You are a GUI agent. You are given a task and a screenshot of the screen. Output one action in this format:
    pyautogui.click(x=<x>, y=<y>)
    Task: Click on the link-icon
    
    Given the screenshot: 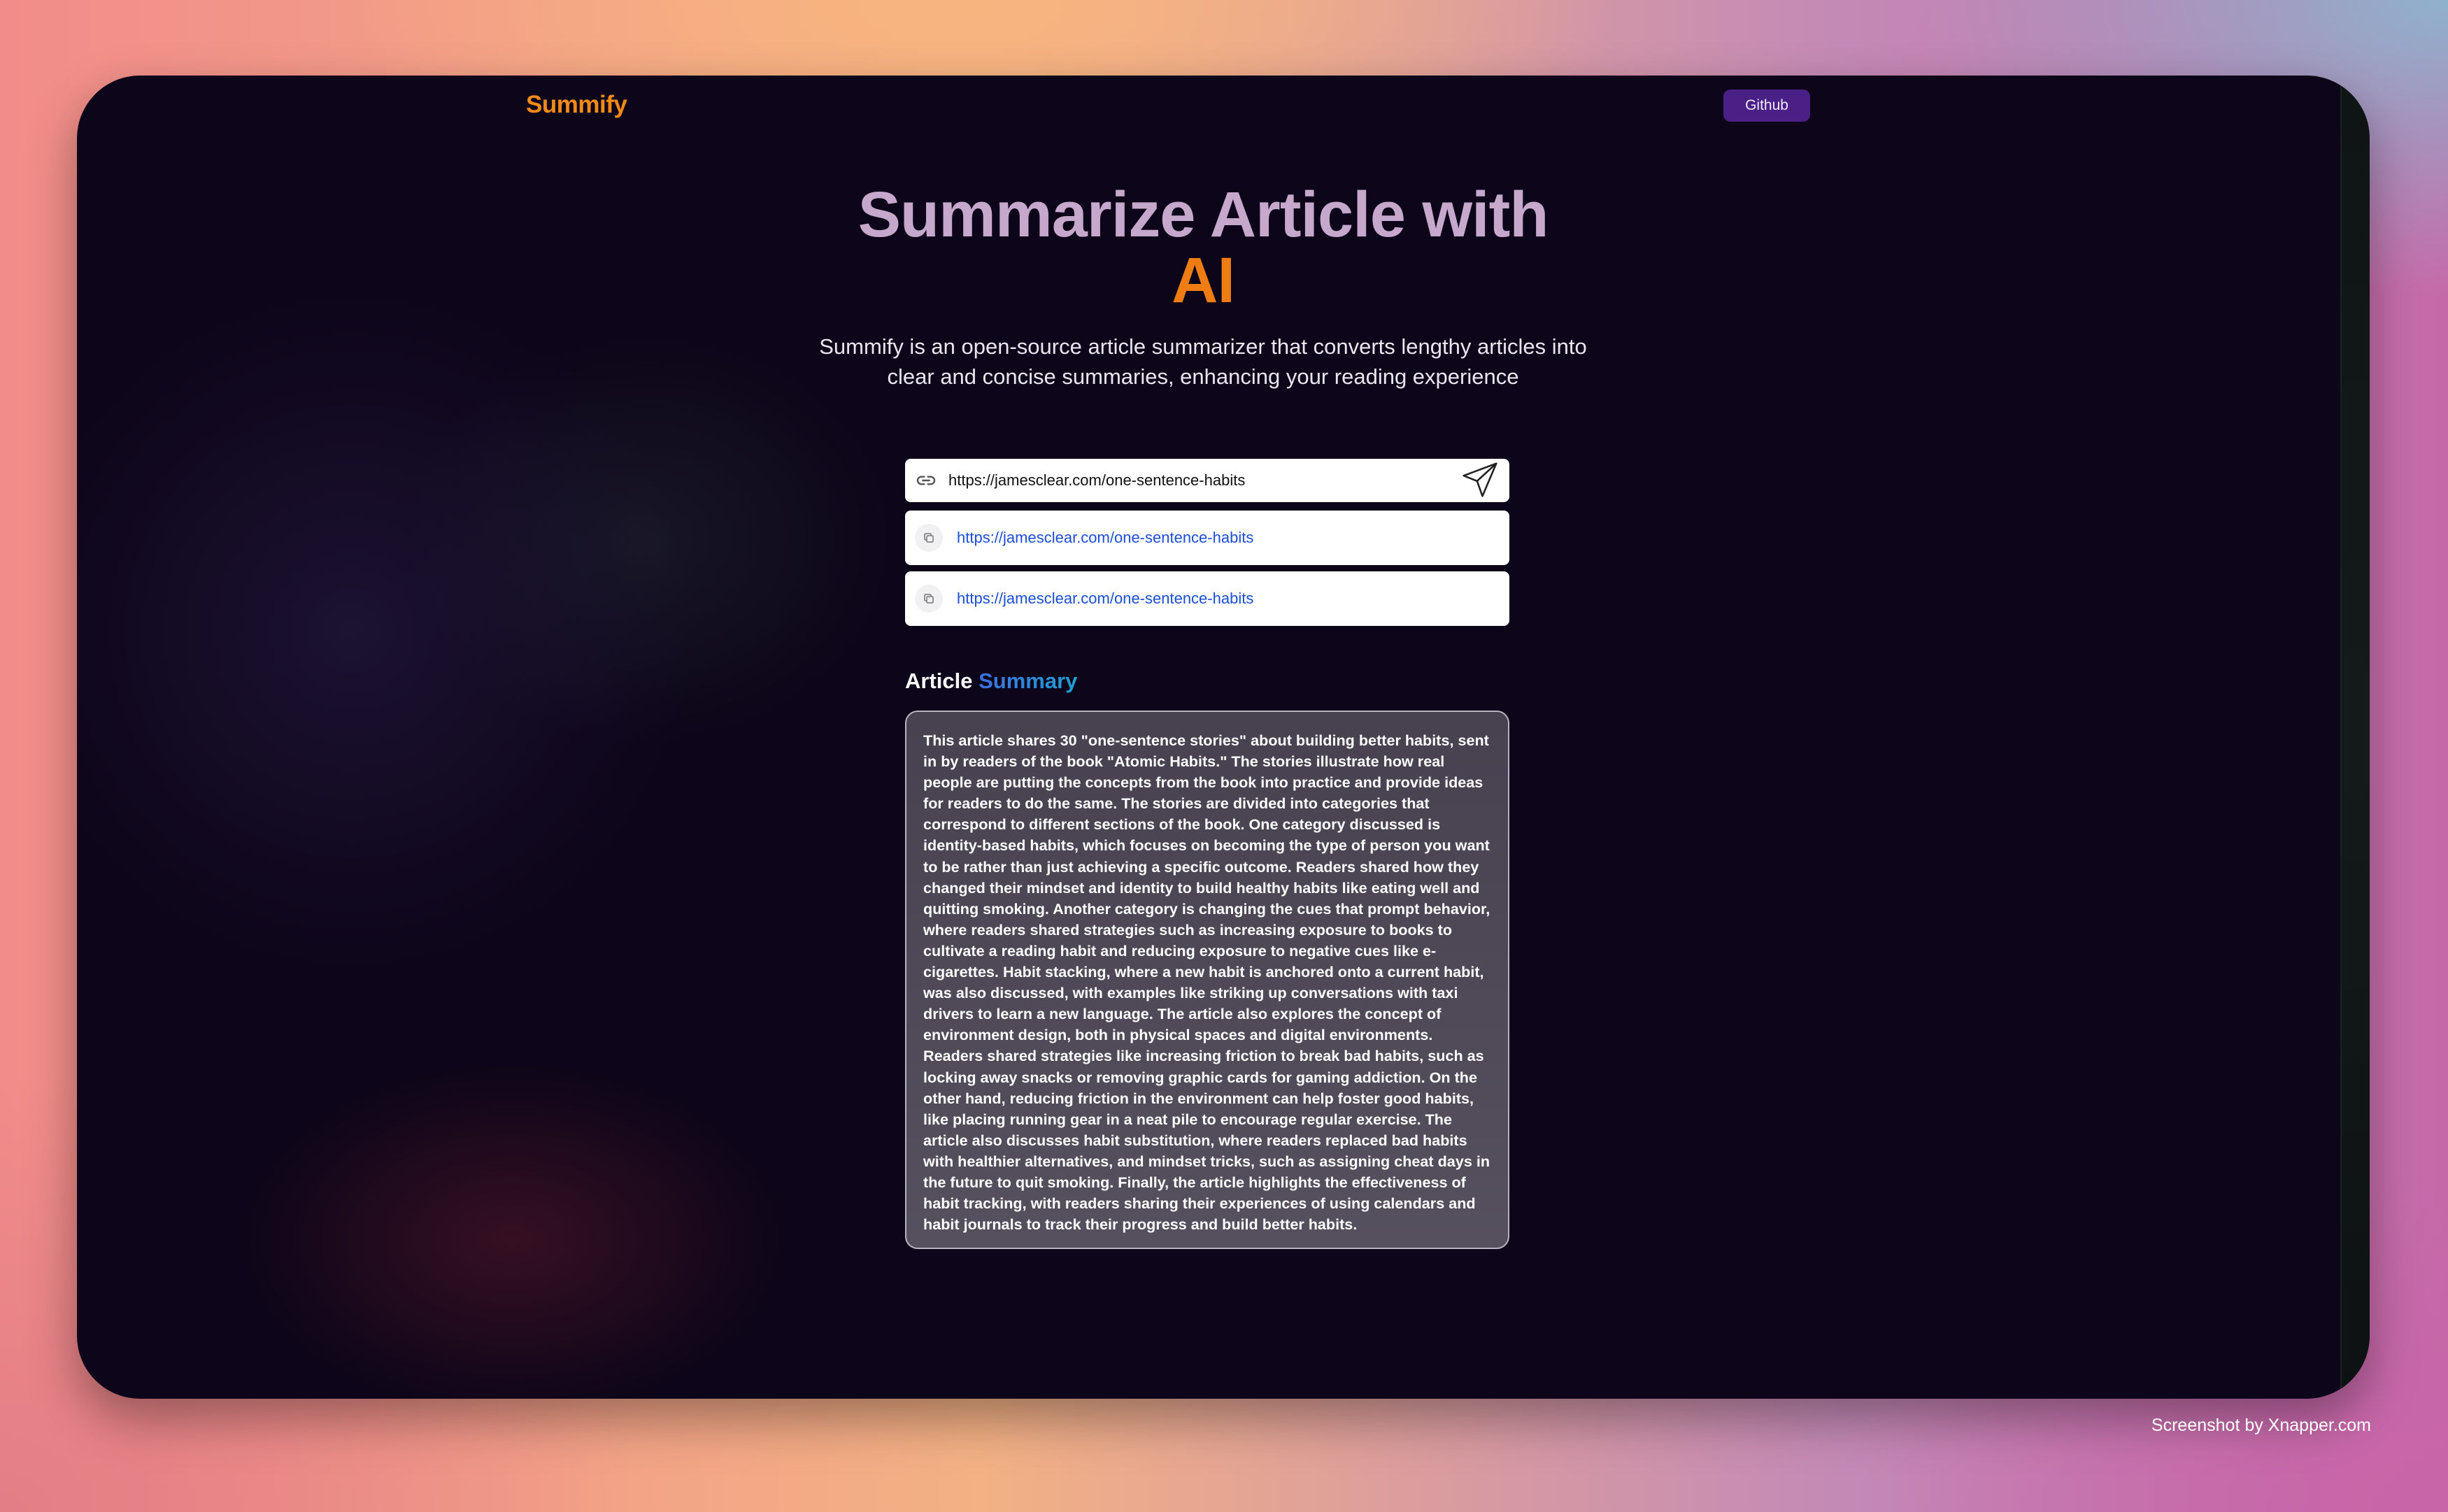 What is the action you would take?
    pyautogui.click(x=927, y=481)
    